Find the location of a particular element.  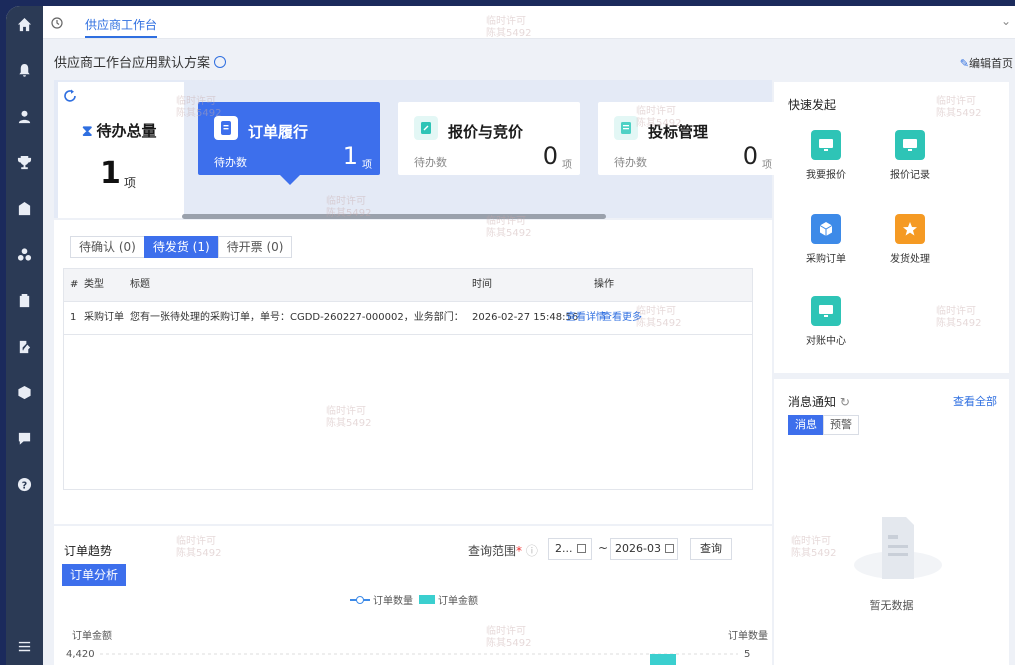

cube-icon is located at coordinates (24, 392).